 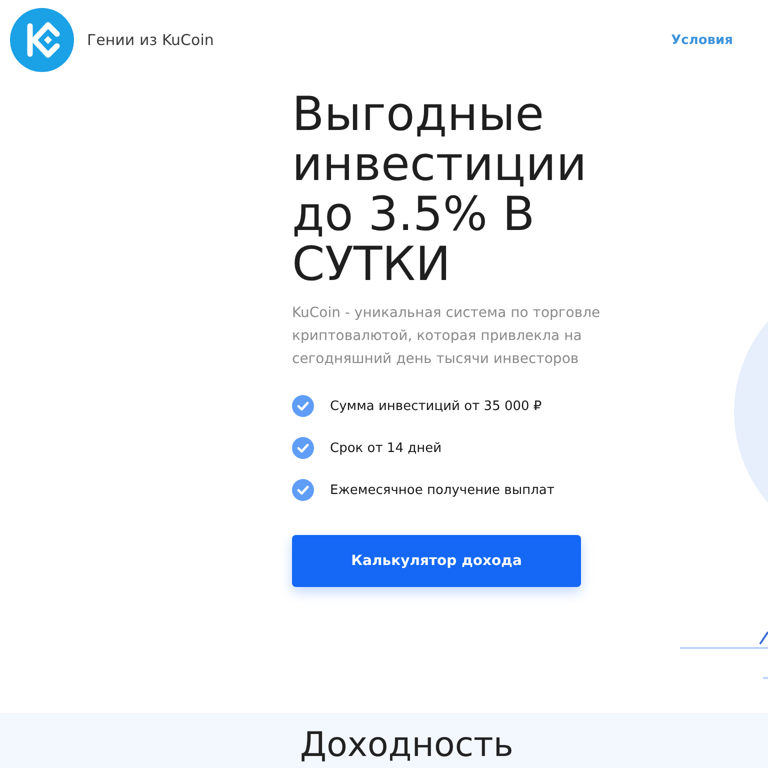 What do you see at coordinates (42, 40) in the screenshot?
I see `logo-icon` at bounding box center [42, 40].